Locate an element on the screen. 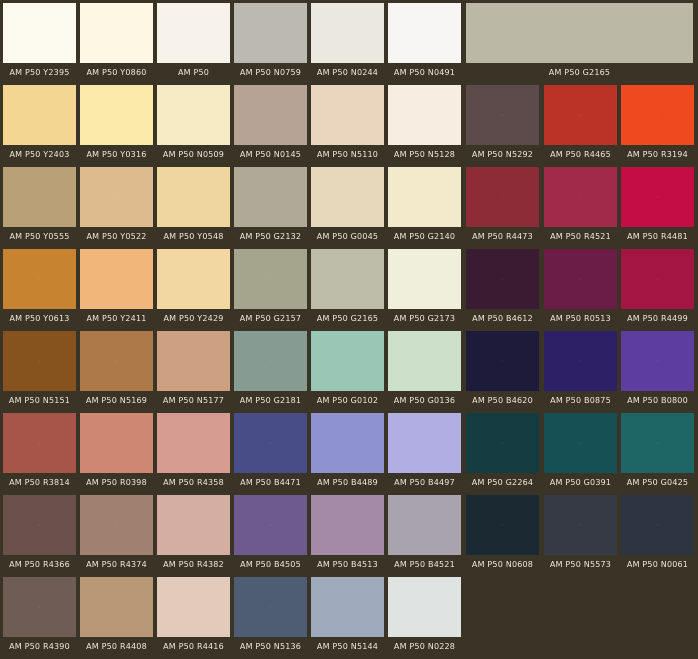  swatch-item: AM P50 G2173 is located at coordinates (424, 290).